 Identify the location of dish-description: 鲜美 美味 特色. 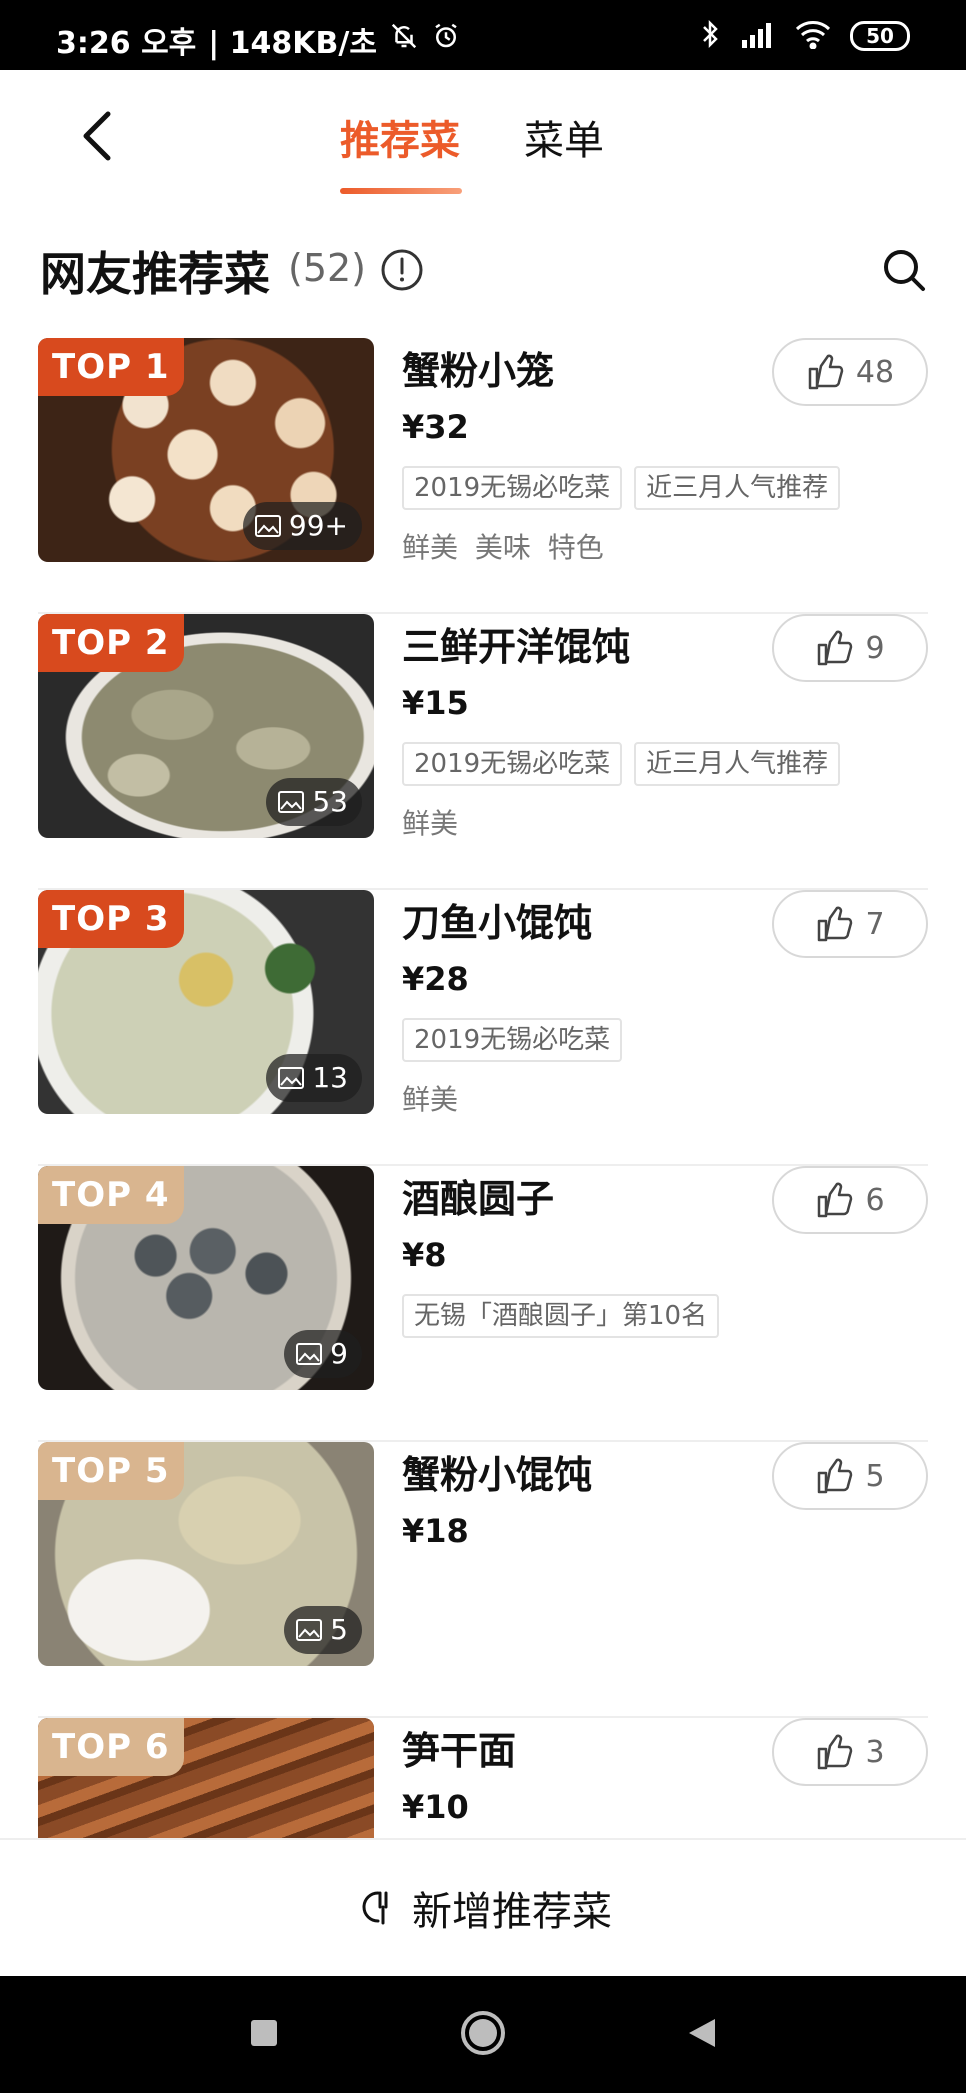
(503, 547).